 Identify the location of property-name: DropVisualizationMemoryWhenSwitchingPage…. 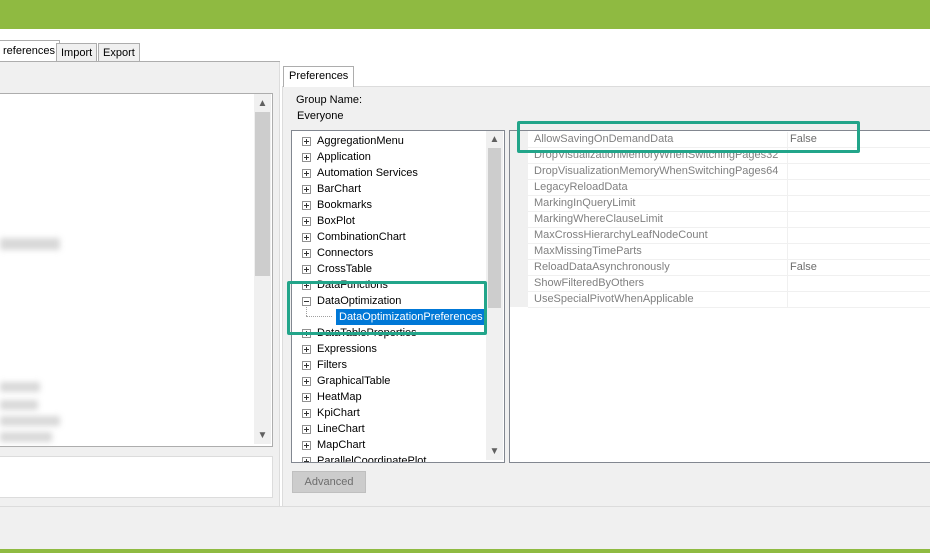
(656, 171).